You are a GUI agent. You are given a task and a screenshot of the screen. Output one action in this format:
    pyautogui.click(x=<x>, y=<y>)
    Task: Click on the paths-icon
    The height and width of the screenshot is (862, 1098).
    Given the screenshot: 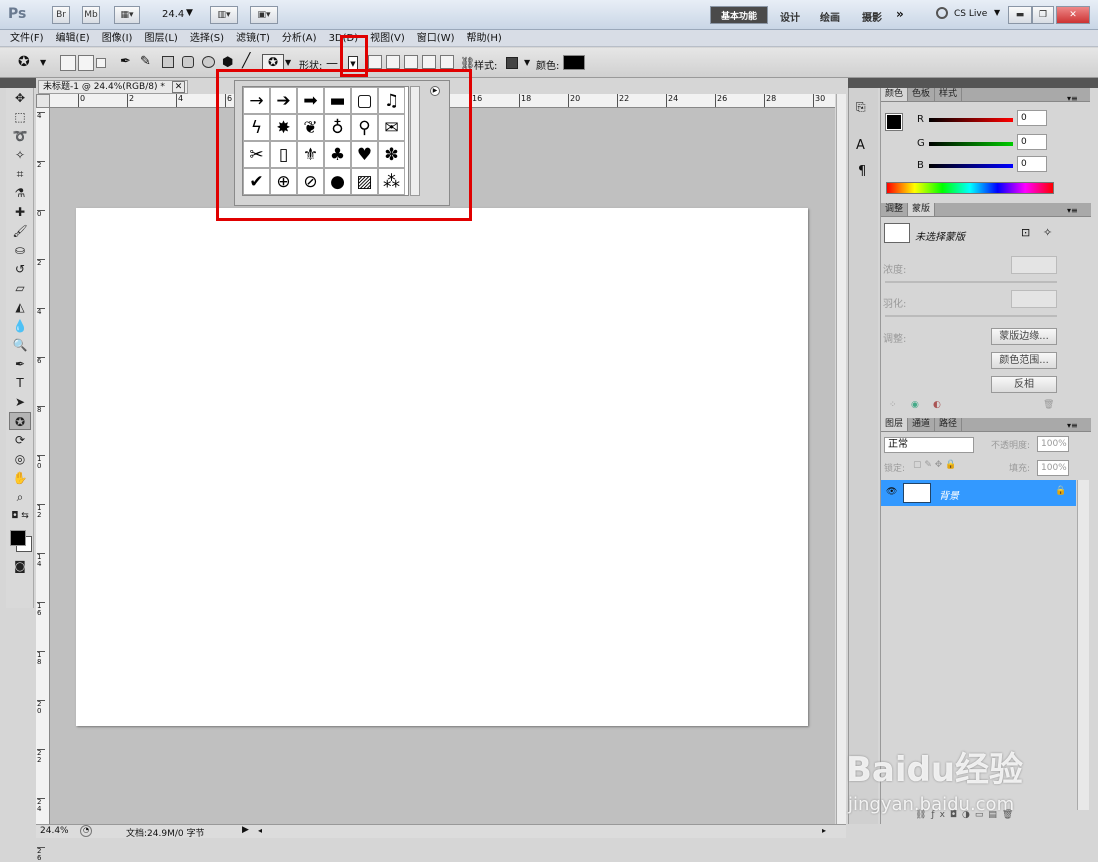 What is the action you would take?
    pyautogui.click(x=86, y=63)
    